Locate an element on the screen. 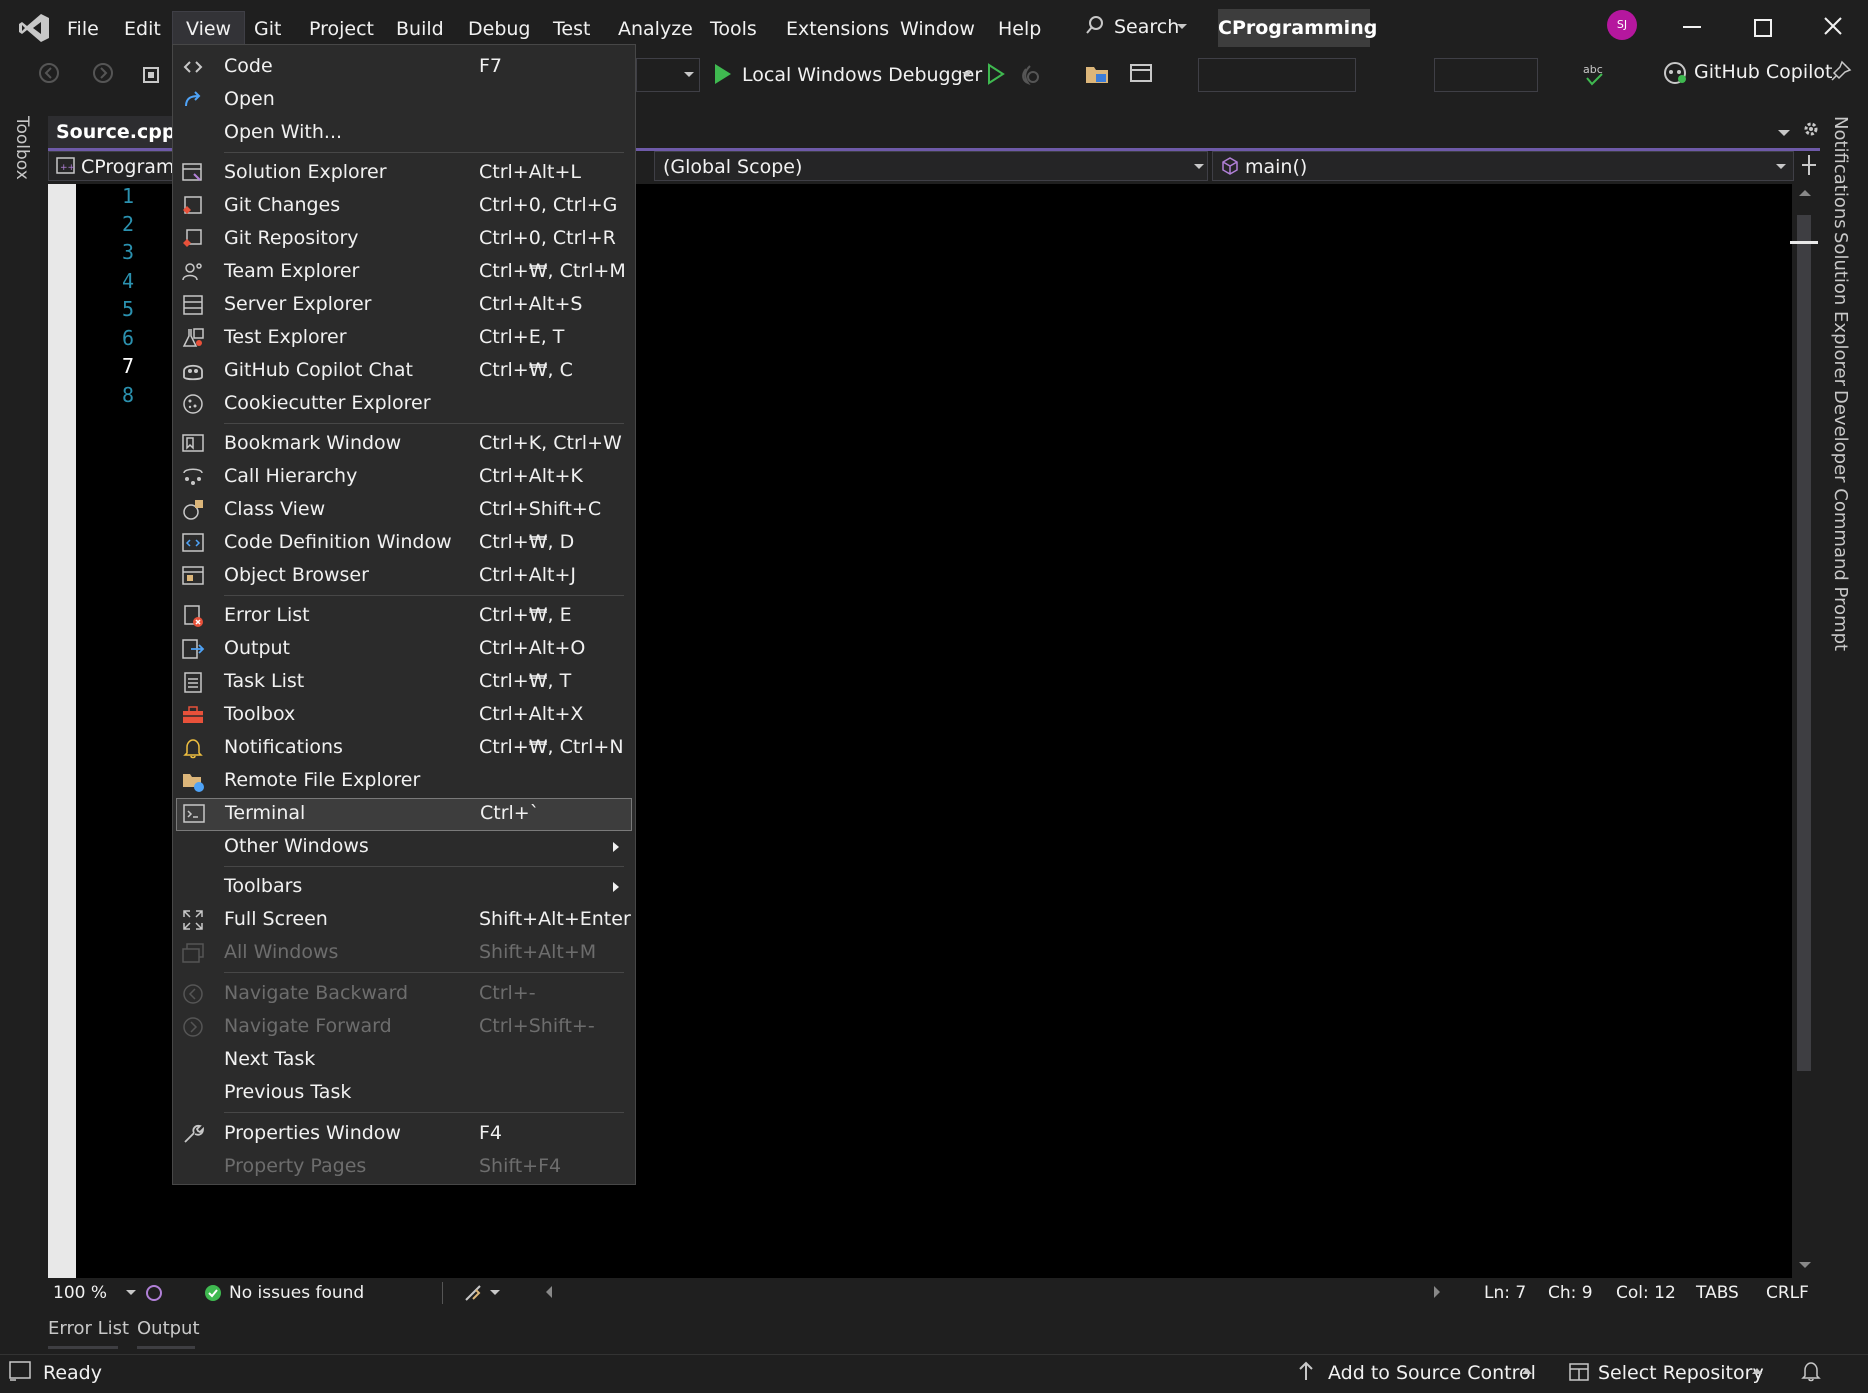 The width and height of the screenshot is (1868, 1393). scroll-down-icon is located at coordinates (1805, 1265).